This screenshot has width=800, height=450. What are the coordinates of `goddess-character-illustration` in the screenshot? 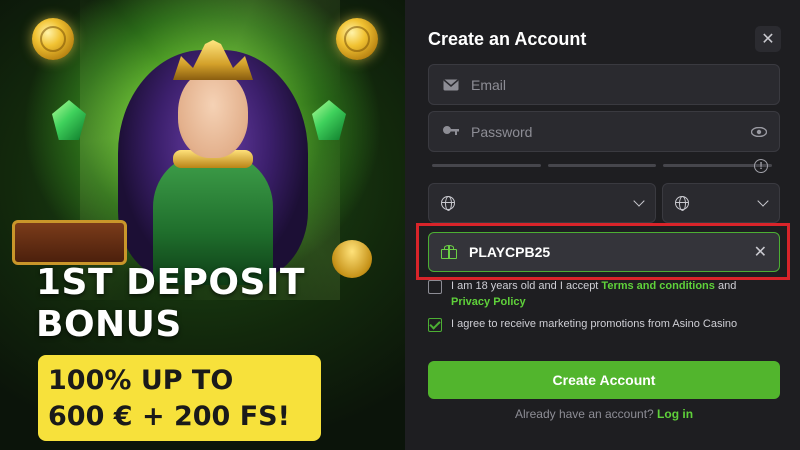 It's located at (213, 152).